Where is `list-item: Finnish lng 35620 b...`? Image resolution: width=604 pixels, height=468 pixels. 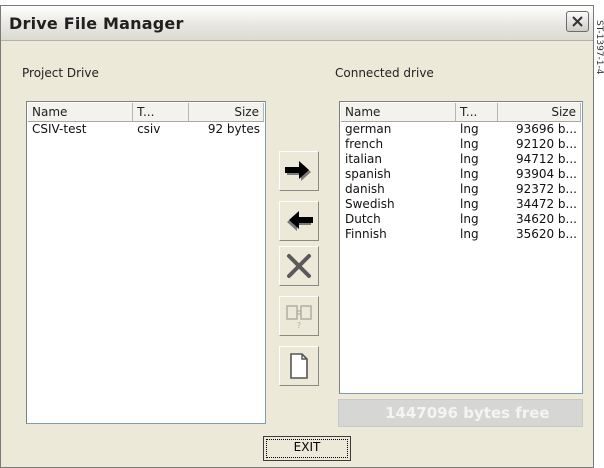
list-item: Finnish lng 35620 b... is located at coordinates (461, 234).